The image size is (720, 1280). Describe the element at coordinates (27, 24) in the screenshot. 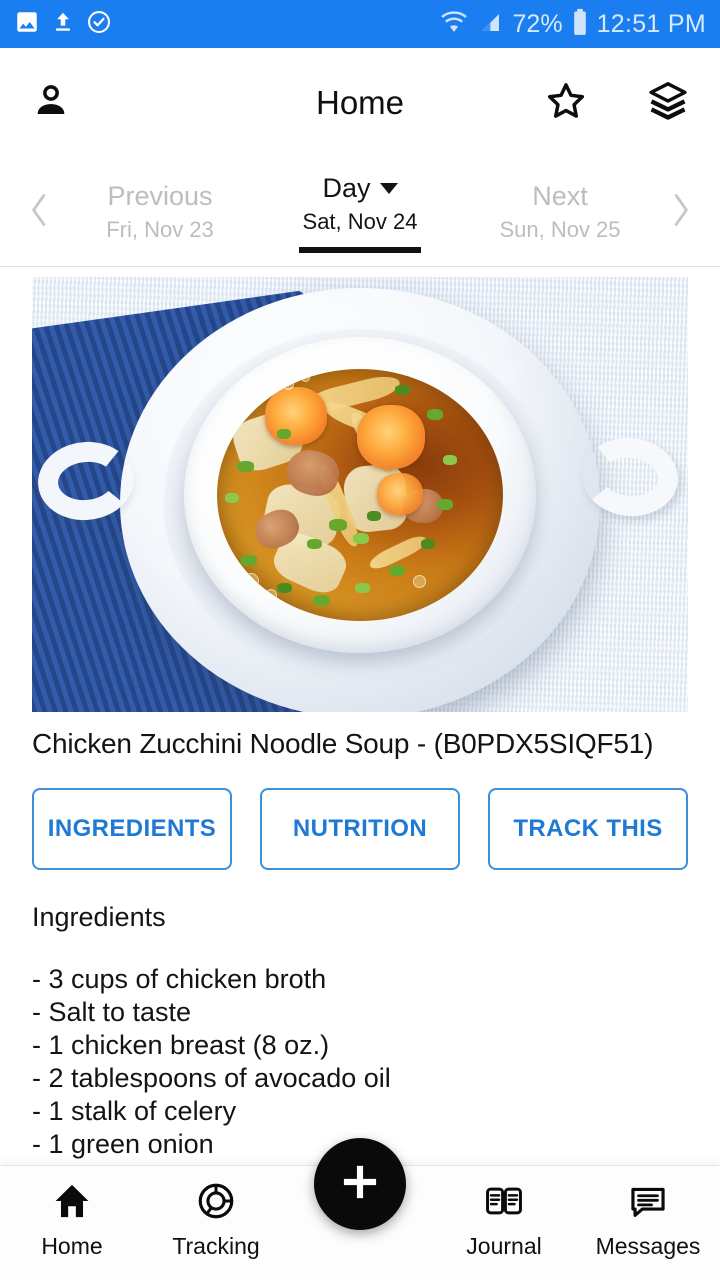

I see `image-icon` at that location.